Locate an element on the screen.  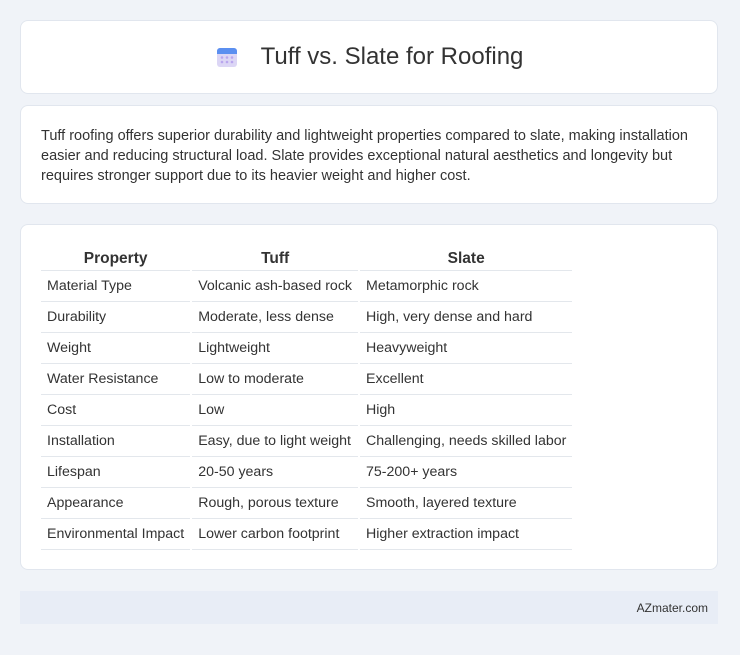
tuff-cell: 20-50 years is located at coordinates (275, 472).